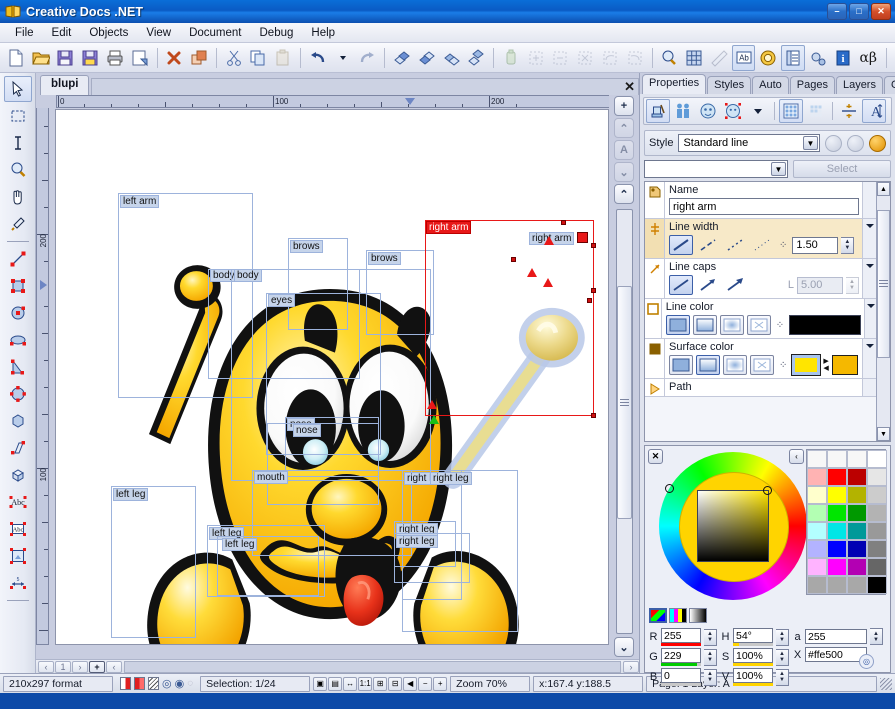 This screenshot has width=895, height=709. I want to click on line-style-fine-dot-icon, so click(762, 245).